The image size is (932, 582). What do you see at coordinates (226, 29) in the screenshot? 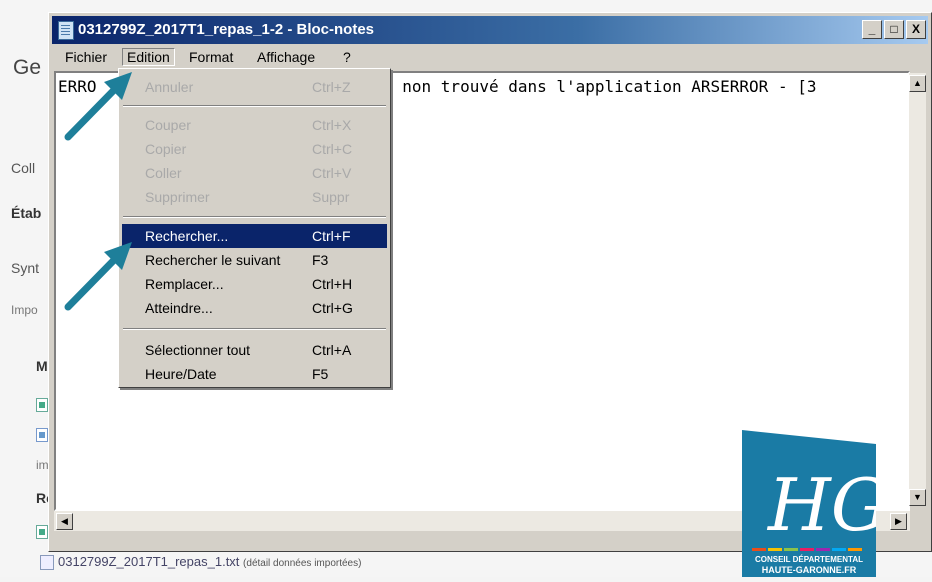
I see `window-title: 0312799Z_2017T1_repas_1-2 - Bloc-notes` at bounding box center [226, 29].